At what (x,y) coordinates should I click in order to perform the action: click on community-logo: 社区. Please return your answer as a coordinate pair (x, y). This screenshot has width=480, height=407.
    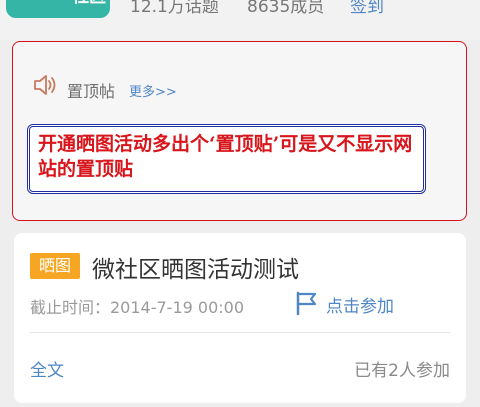
    Looking at the image, I should click on (58, 10).